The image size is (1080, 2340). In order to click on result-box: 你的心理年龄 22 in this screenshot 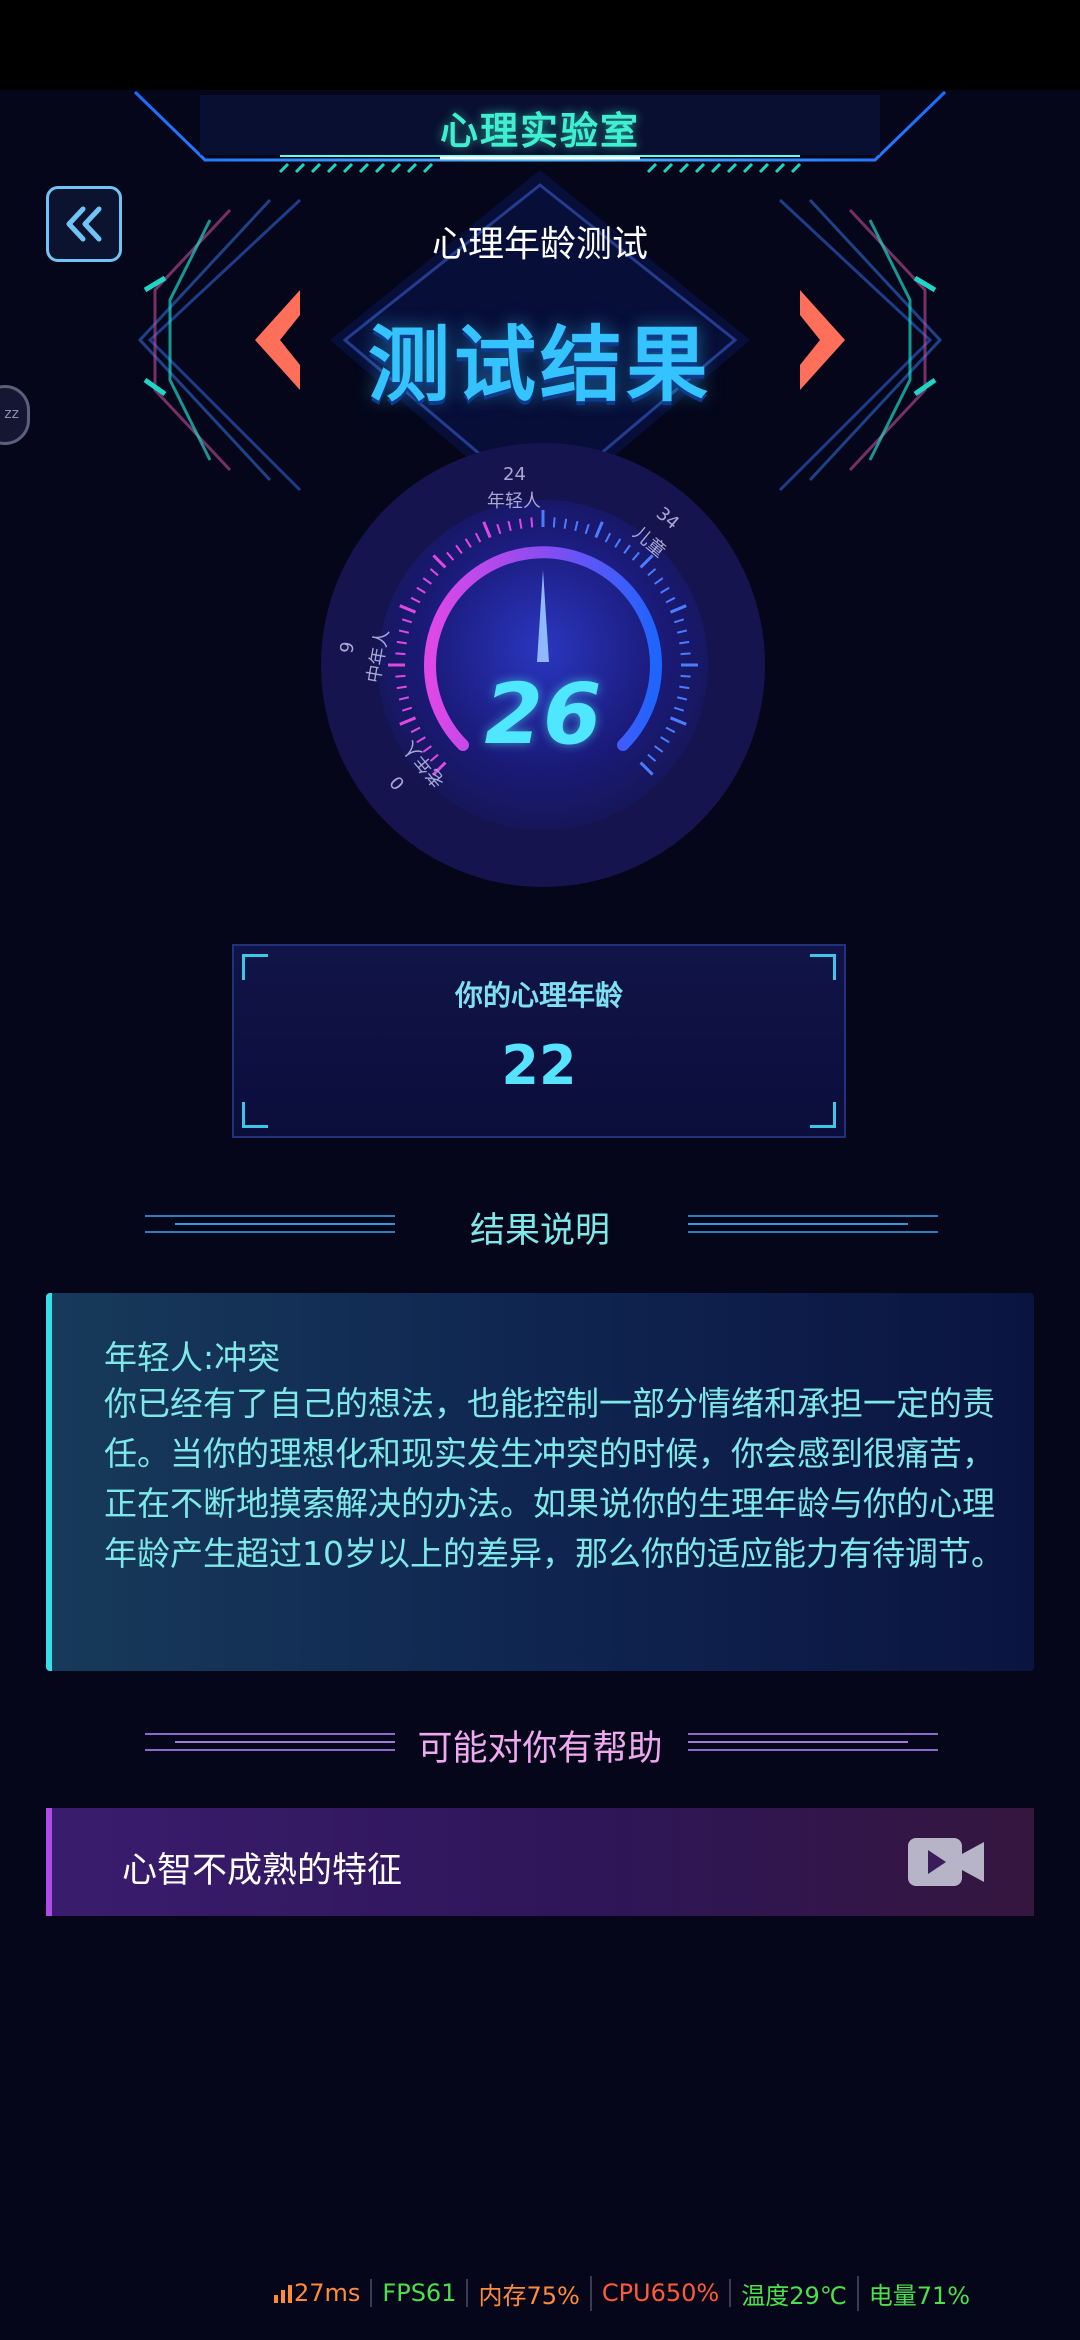, I will do `click(539, 1041)`.